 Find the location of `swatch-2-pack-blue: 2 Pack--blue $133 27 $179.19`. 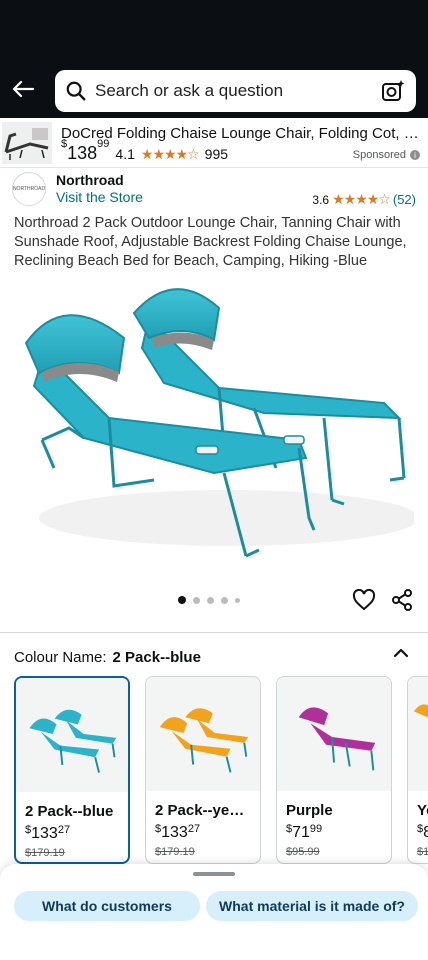

swatch-2-pack-blue: 2 Pack--blue $133 27 $179.19 is located at coordinates (72, 770).